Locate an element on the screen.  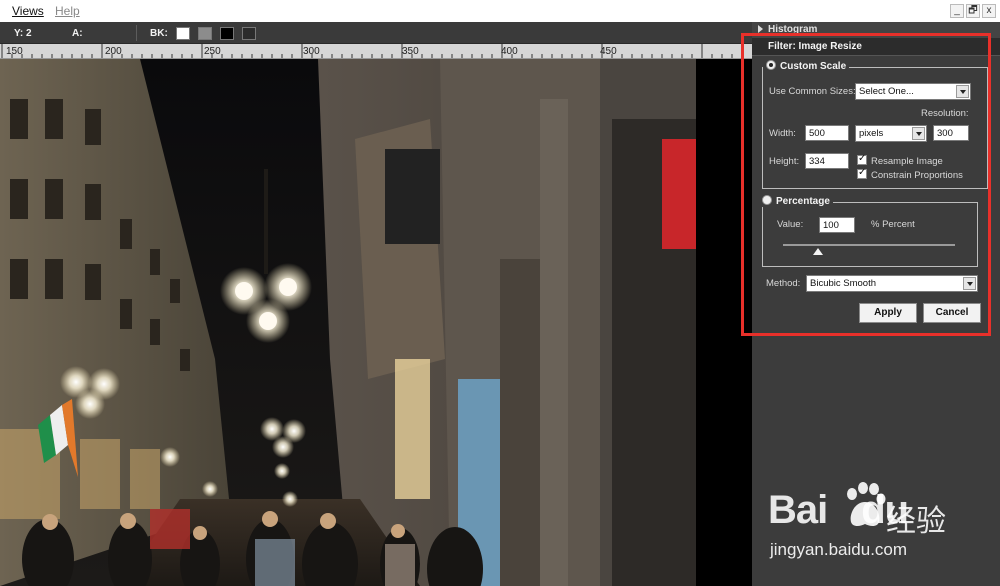
height-input: 334 is located at coordinates (827, 161).